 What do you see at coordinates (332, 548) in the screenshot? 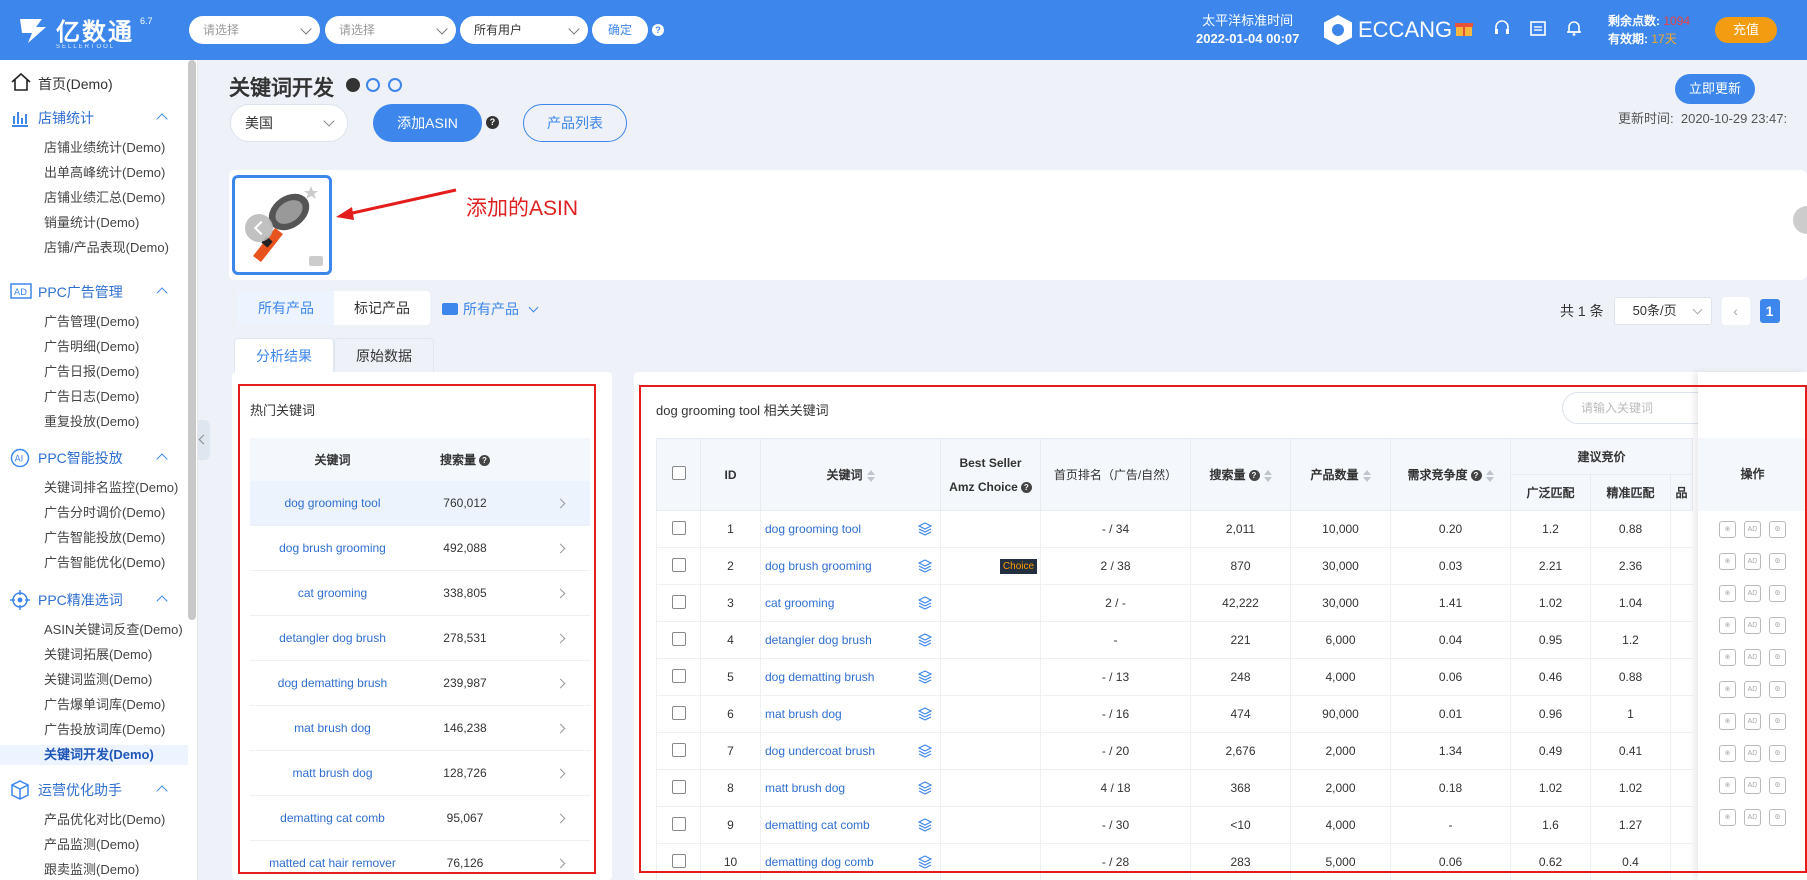
I see `keyword-link: dog brush grooming` at bounding box center [332, 548].